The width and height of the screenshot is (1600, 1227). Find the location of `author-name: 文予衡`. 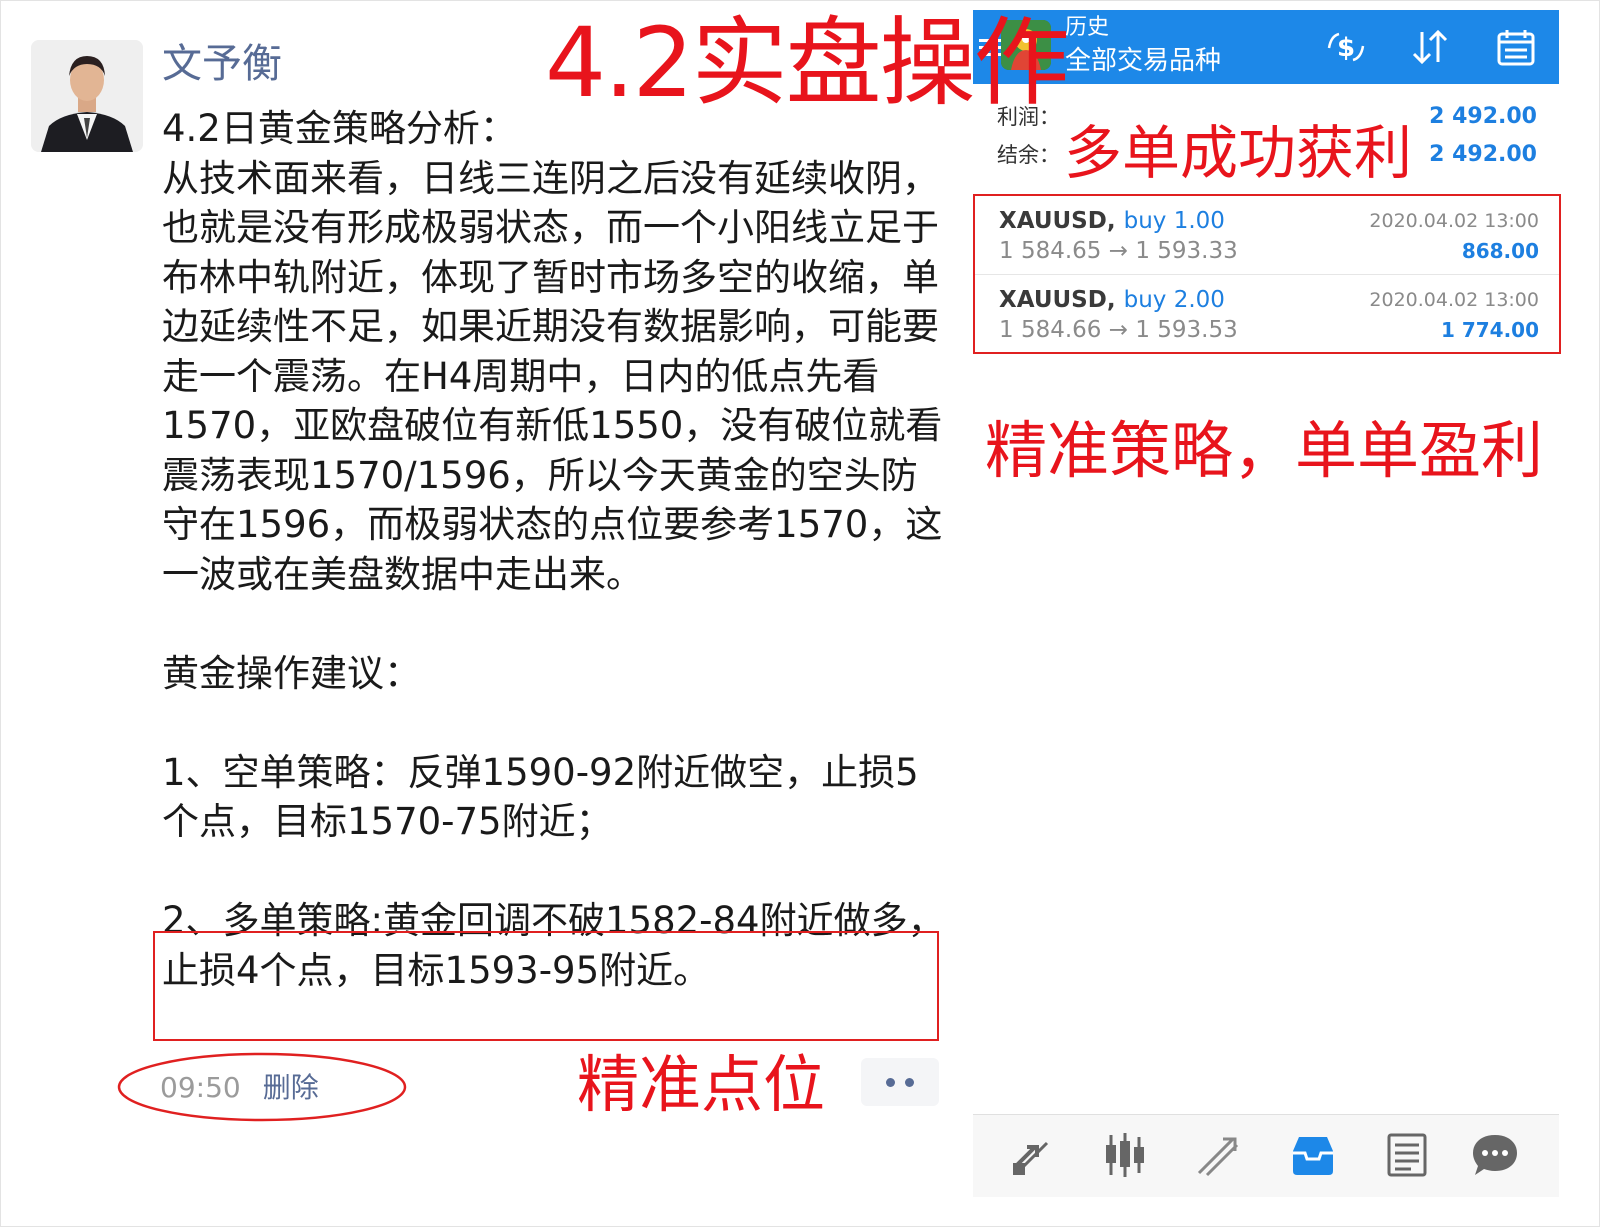

author-name: 文予衡 is located at coordinates (222, 64).